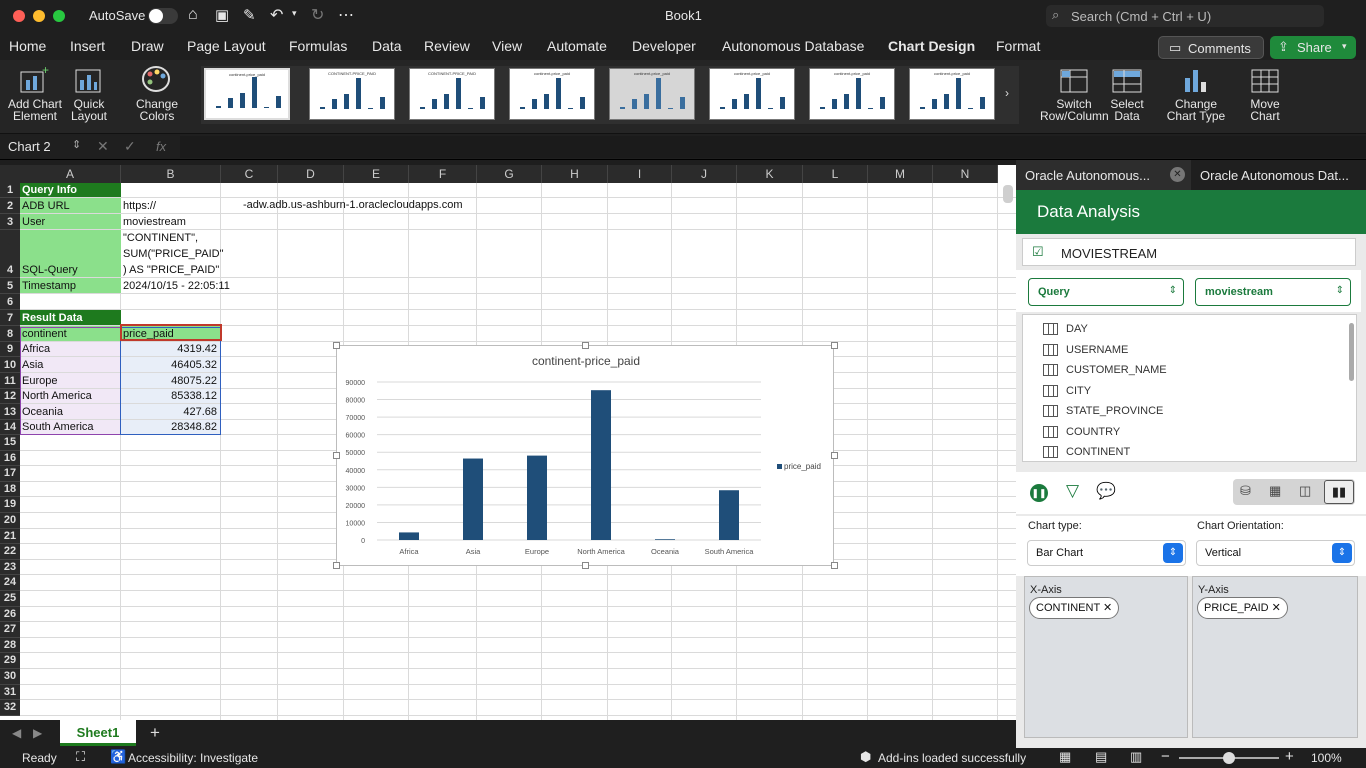  I want to click on row-header-17: 17, so click(10, 474).